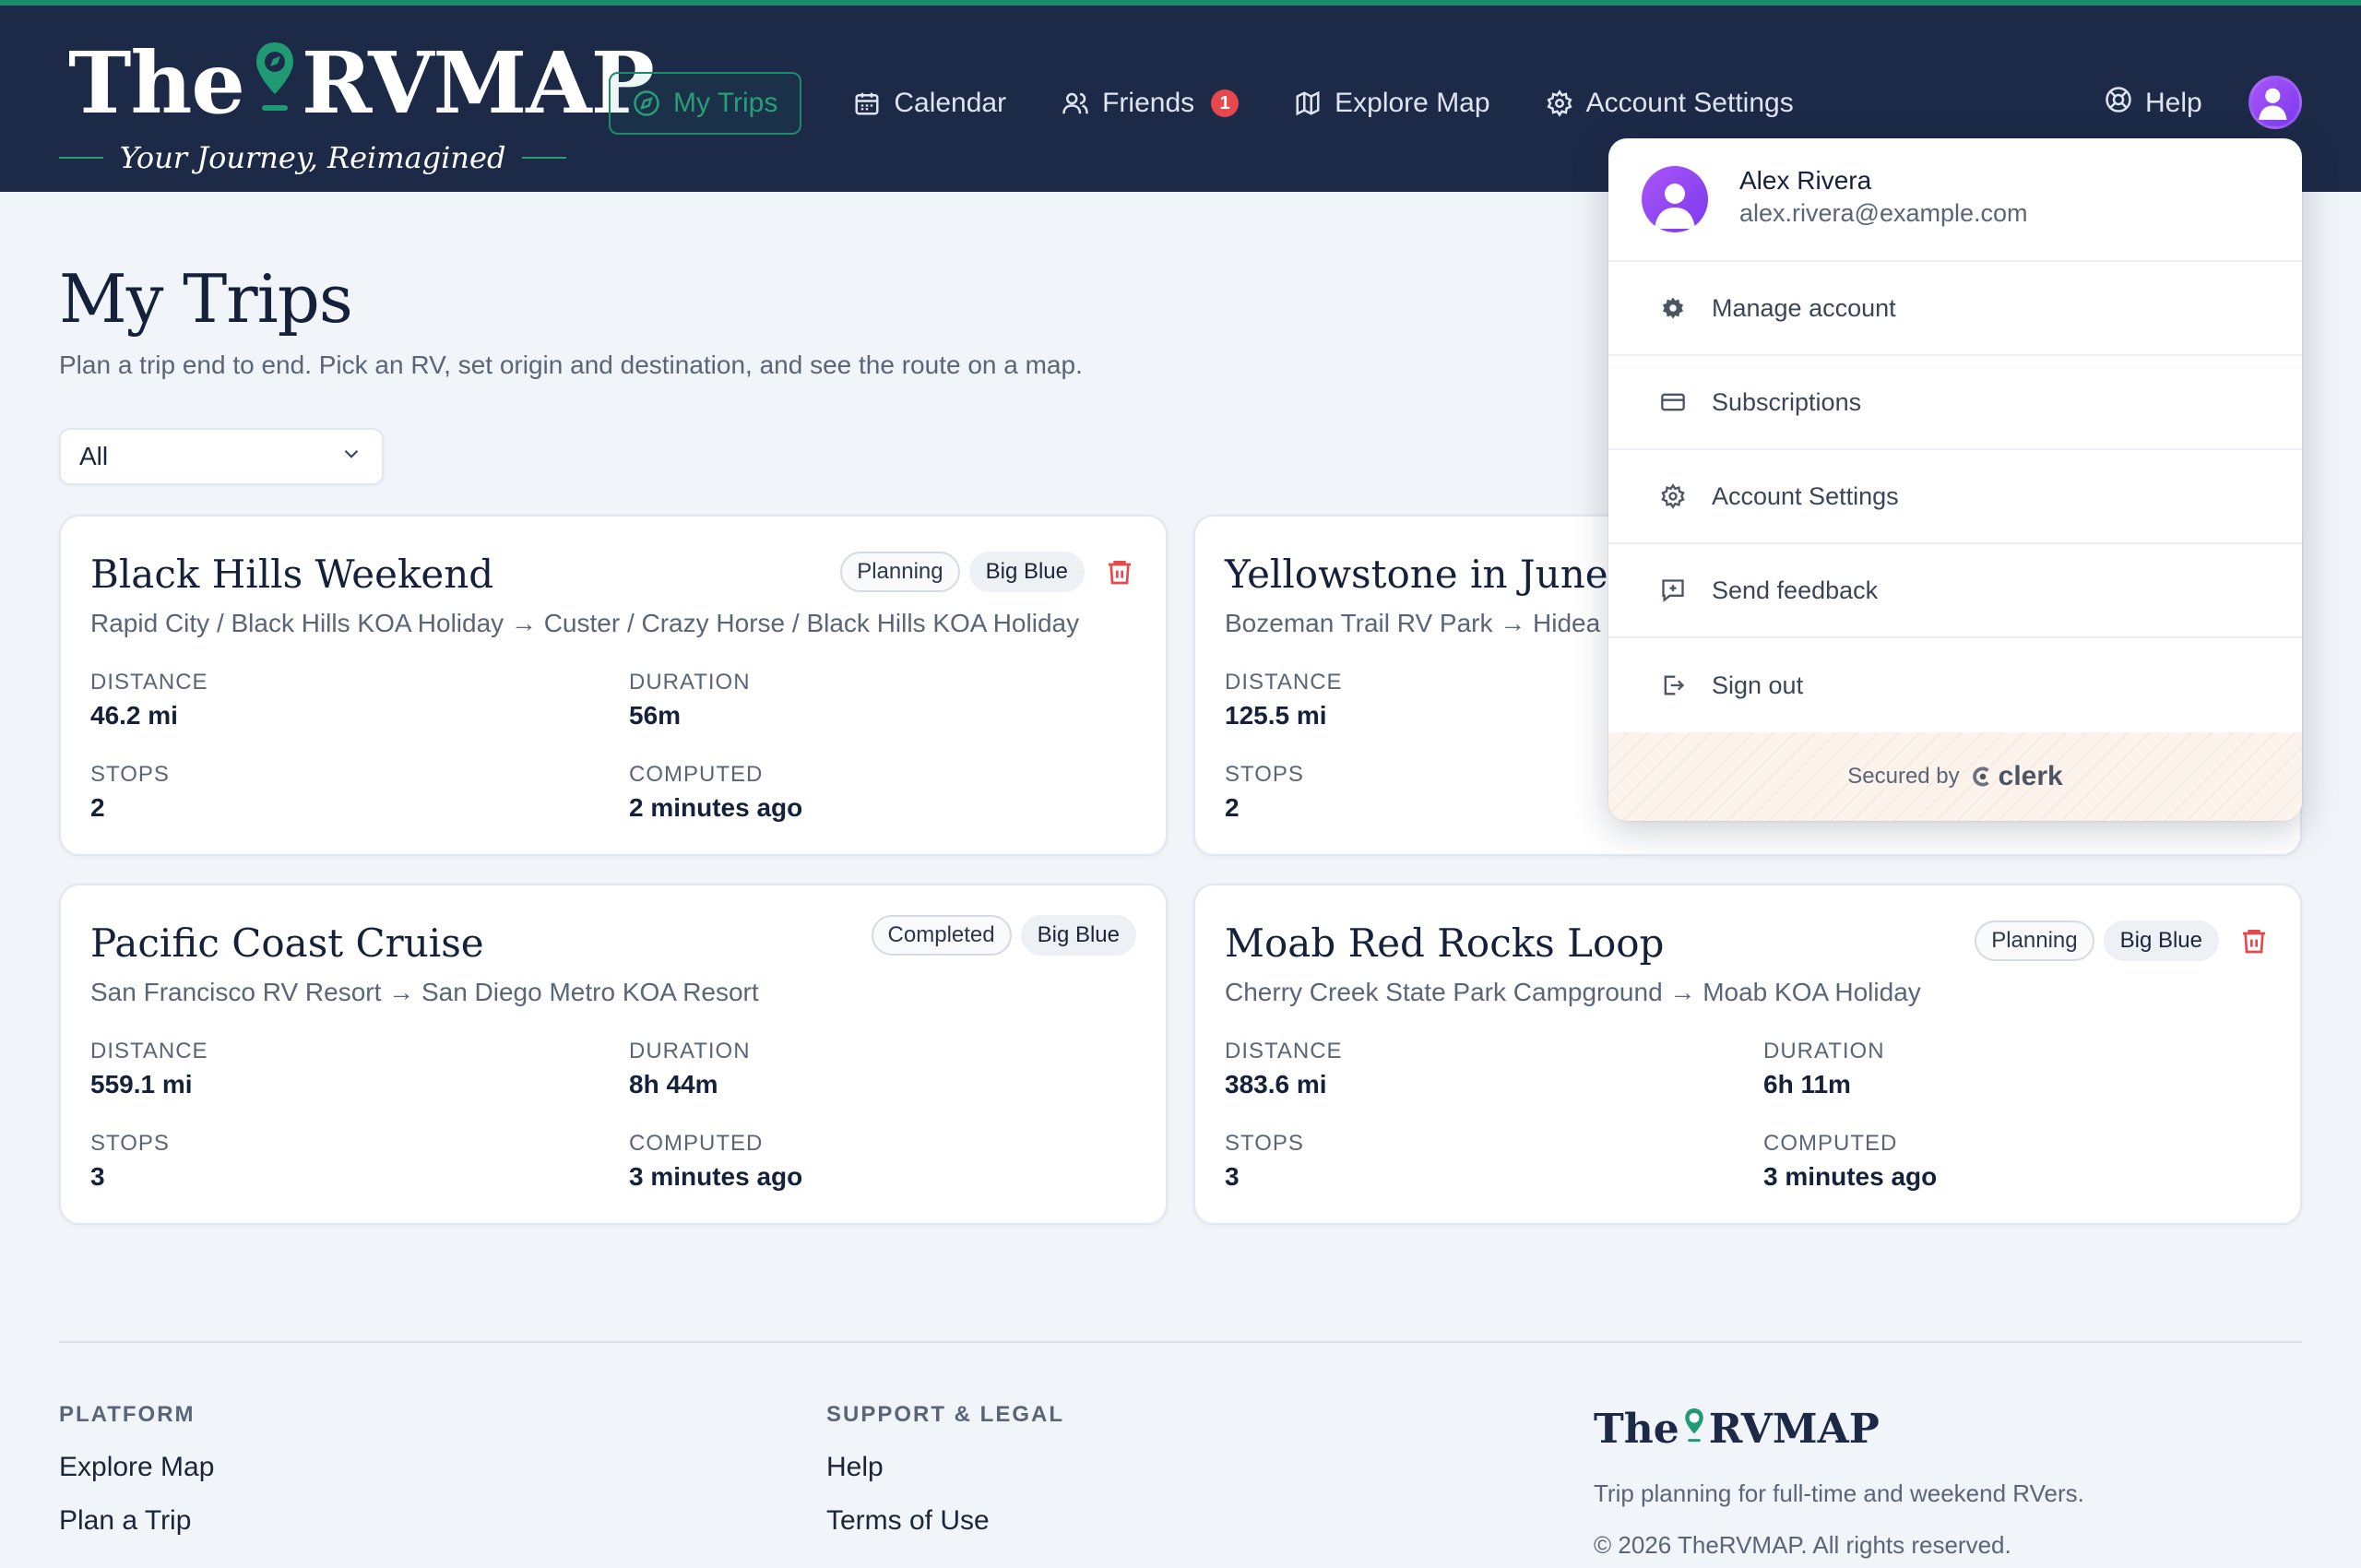 This screenshot has height=1568, width=2361. Describe the element at coordinates (1689, 103) in the screenshot. I see `nav-label: Account Settings` at that location.